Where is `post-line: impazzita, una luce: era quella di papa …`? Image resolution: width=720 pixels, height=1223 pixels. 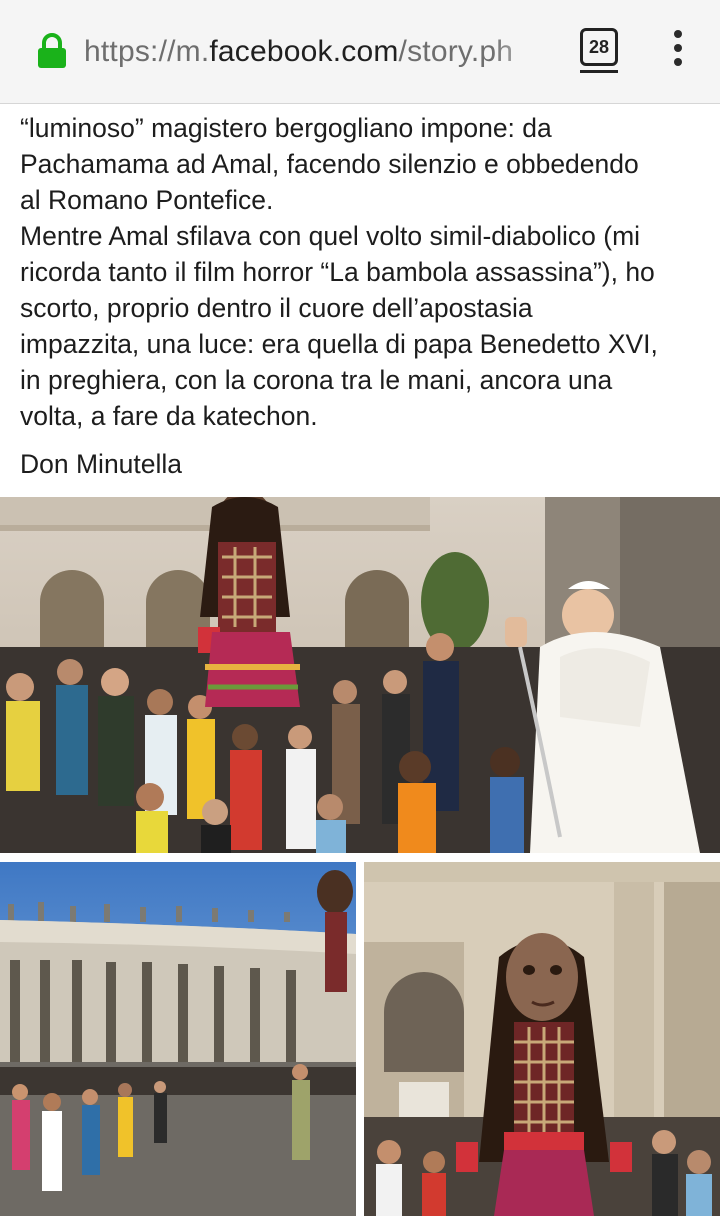 post-line: impazzita, una luce: era quella di papa … is located at coordinates (339, 344).